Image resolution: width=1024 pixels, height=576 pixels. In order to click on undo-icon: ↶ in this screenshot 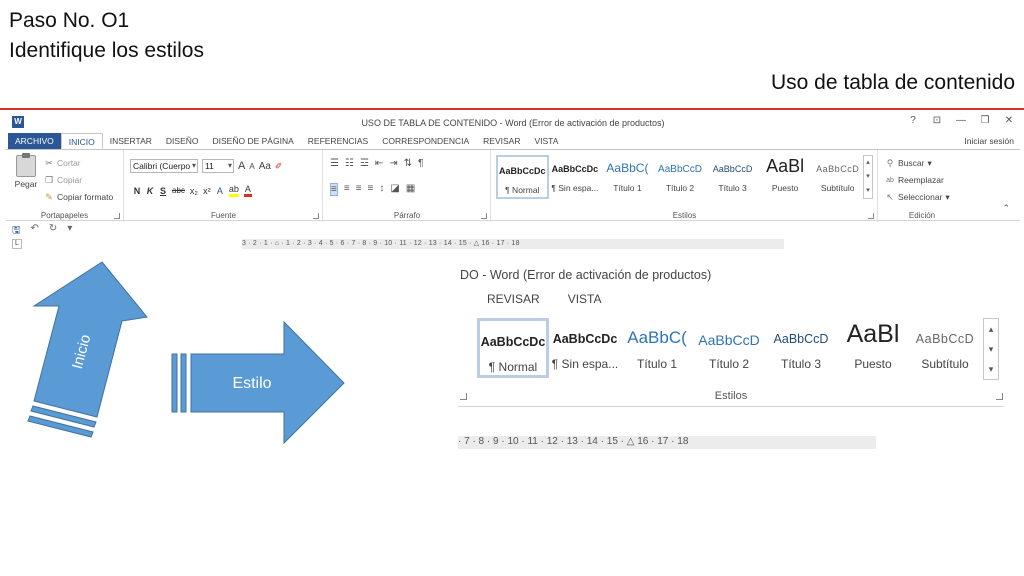, I will do `click(35, 231)`.